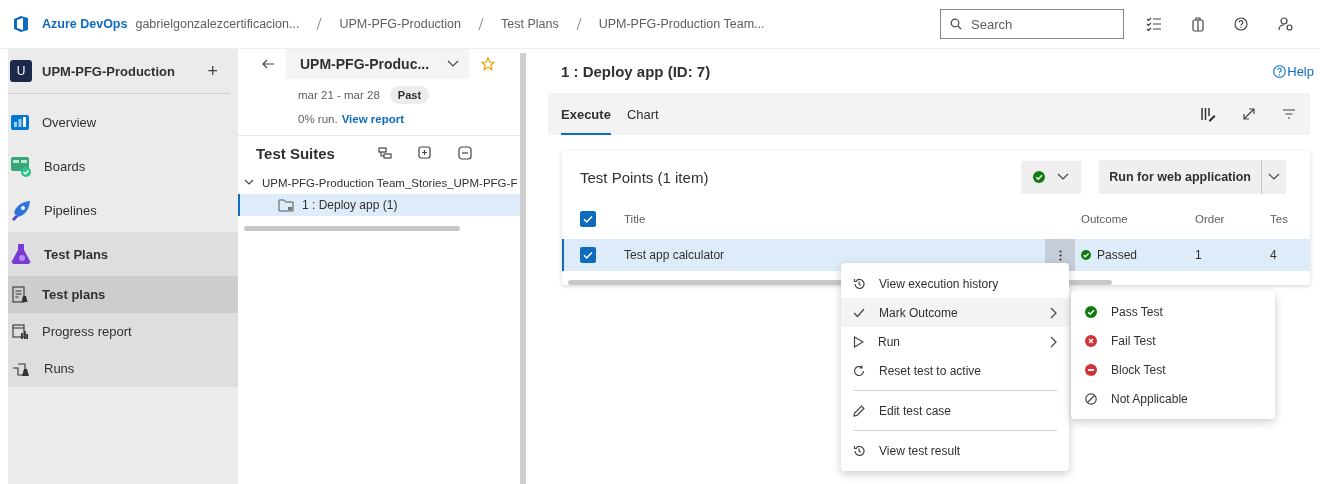  I want to click on shopping-bag-icon, so click(1198, 24).